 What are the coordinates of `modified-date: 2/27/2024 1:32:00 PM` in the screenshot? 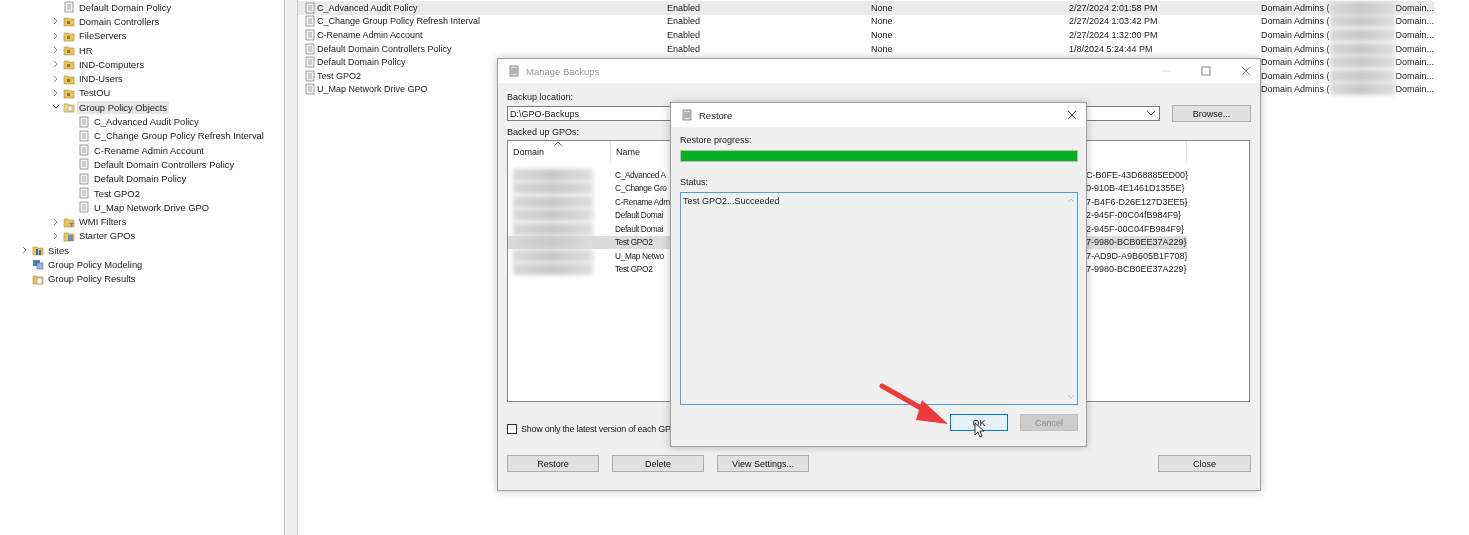 It's located at (1113, 35).